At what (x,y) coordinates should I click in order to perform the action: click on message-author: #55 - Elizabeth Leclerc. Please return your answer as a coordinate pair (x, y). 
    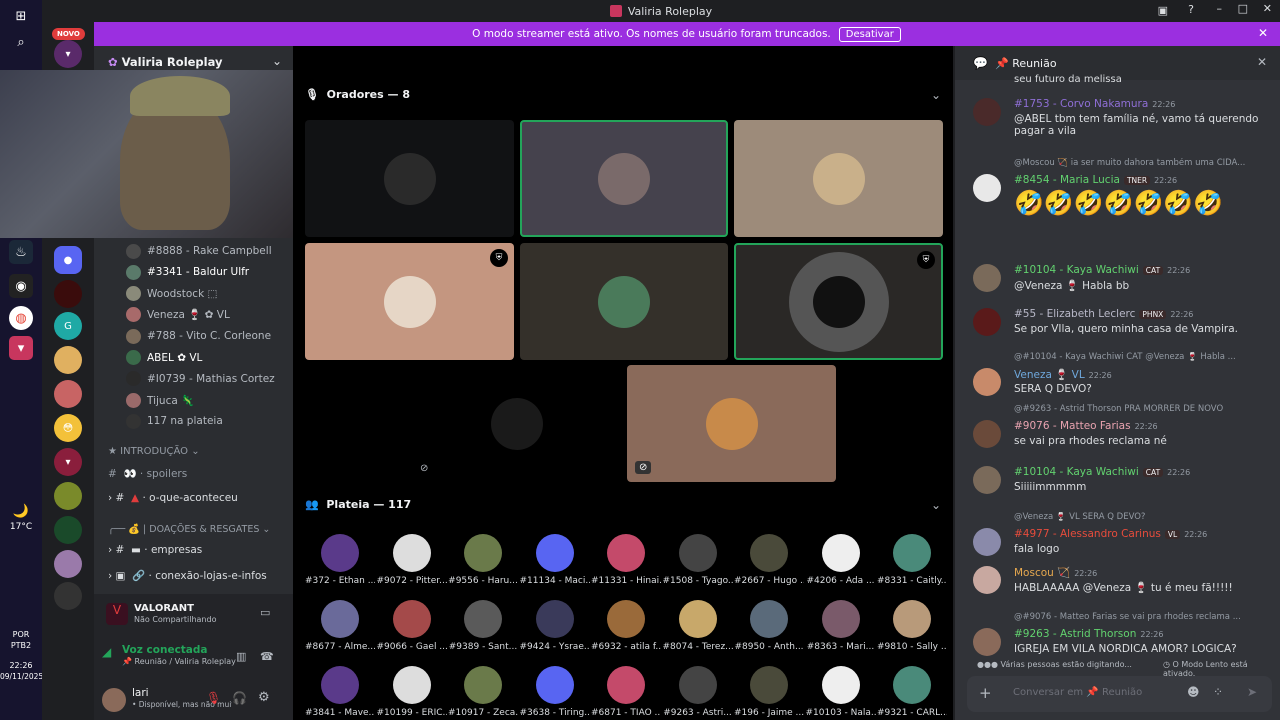
    Looking at the image, I should click on (1074, 314).